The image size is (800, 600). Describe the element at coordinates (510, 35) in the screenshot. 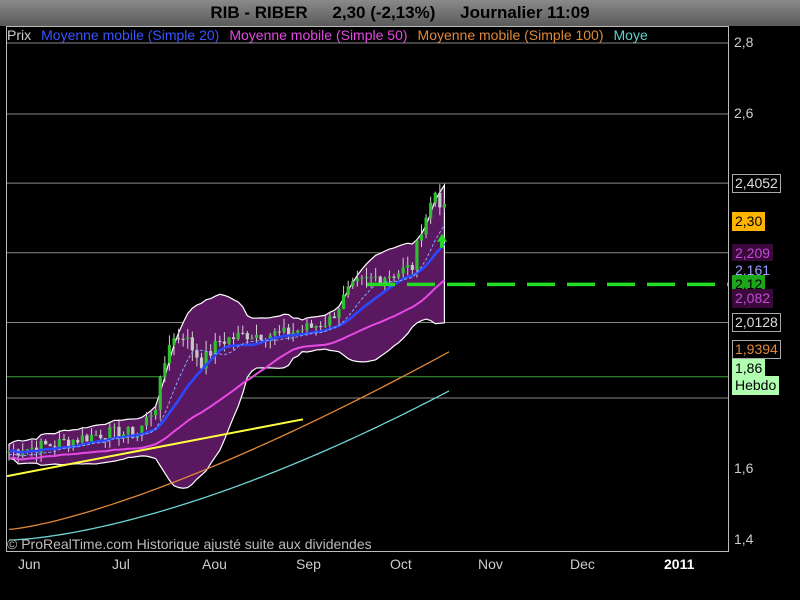

I see `legend-item: Moyenne mobile (Simple 100)` at that location.